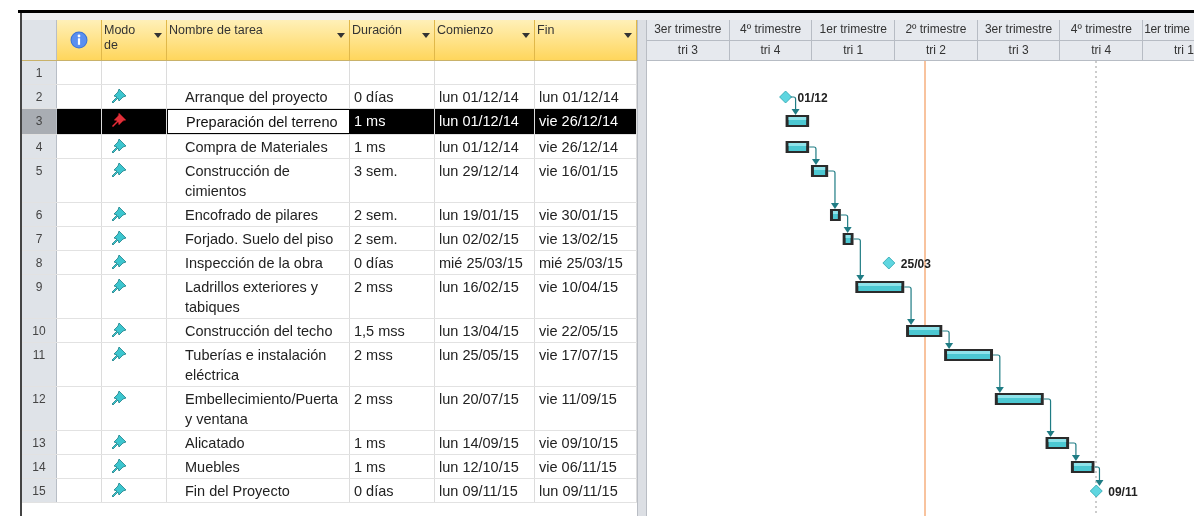 The height and width of the screenshot is (516, 1194). Describe the element at coordinates (578, 215) in the screenshot. I see `finish-date: vie 30/01/15` at that location.